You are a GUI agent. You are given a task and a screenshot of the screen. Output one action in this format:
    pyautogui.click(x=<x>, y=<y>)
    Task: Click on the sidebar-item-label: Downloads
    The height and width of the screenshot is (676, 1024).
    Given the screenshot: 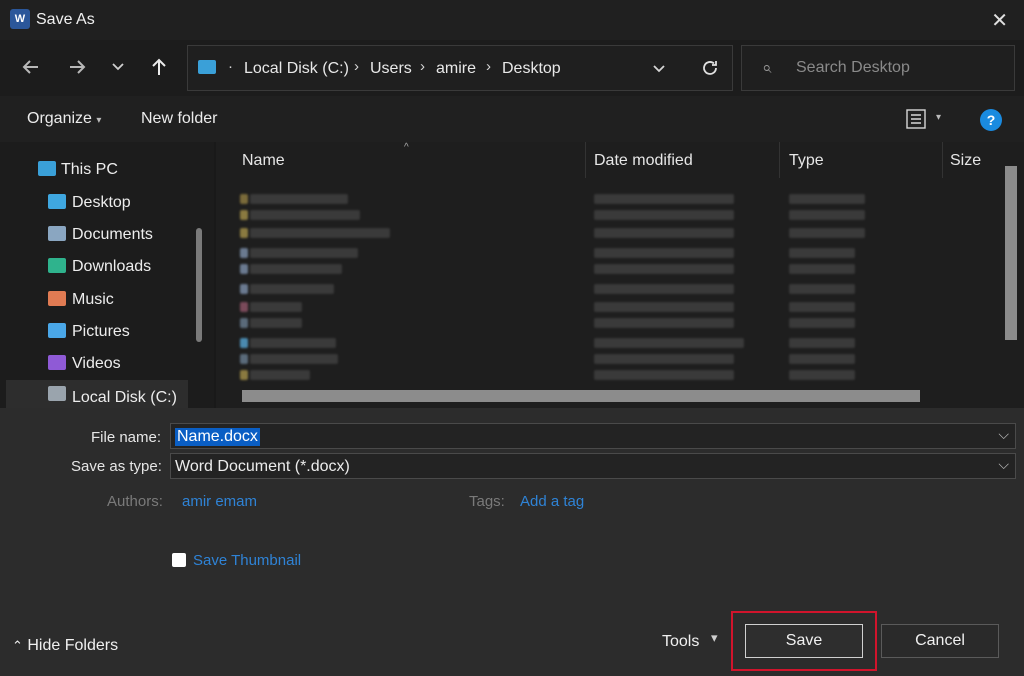 What is the action you would take?
    pyautogui.click(x=112, y=266)
    